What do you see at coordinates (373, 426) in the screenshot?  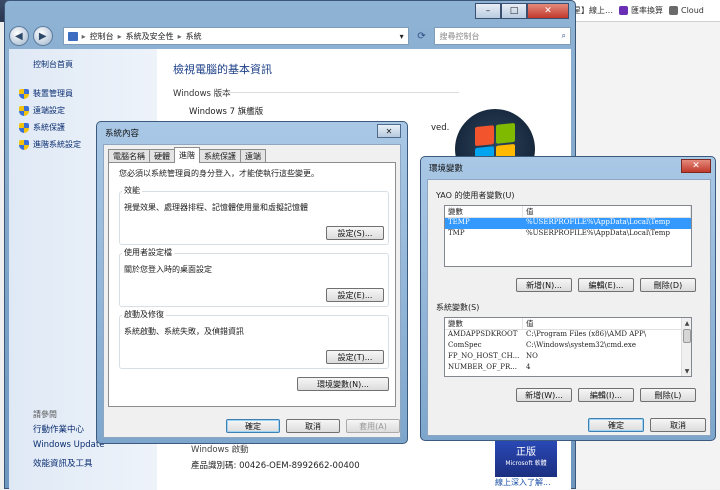 I see `apply-button: 套用(A)` at bounding box center [373, 426].